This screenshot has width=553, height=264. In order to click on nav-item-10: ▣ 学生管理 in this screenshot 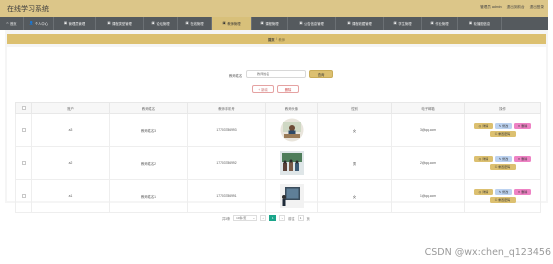, I will do `click(403, 23)`.